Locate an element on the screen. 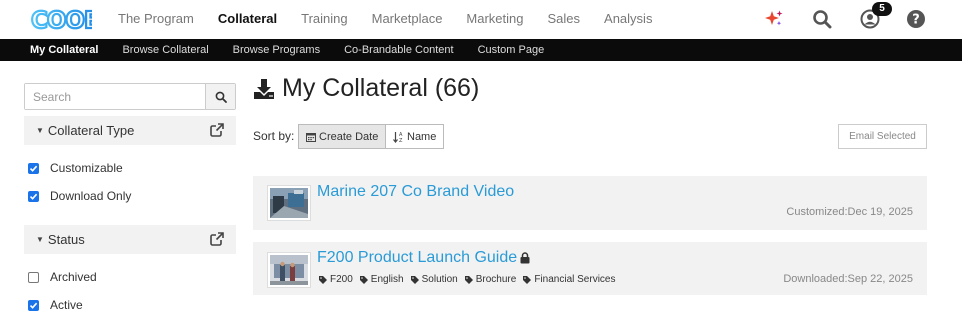  filter-label: Archived is located at coordinates (73, 277).